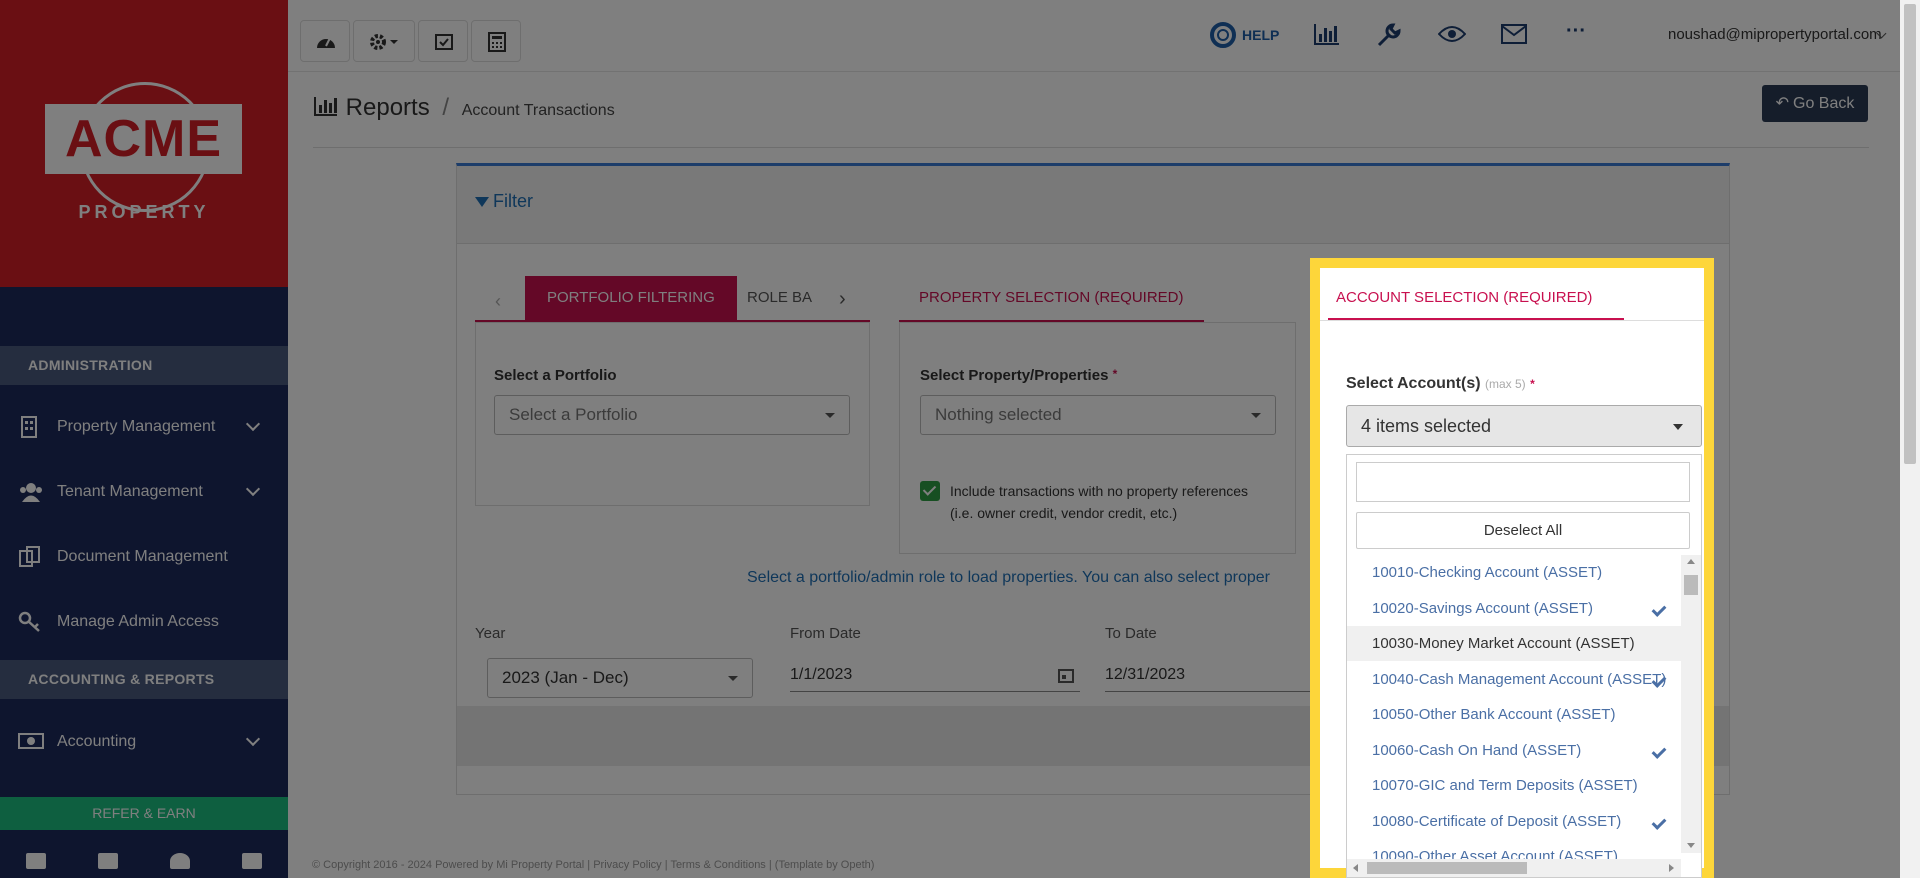  I want to click on account-option-label: 10030-Money Market Account (ASSET), so click(1503, 643).